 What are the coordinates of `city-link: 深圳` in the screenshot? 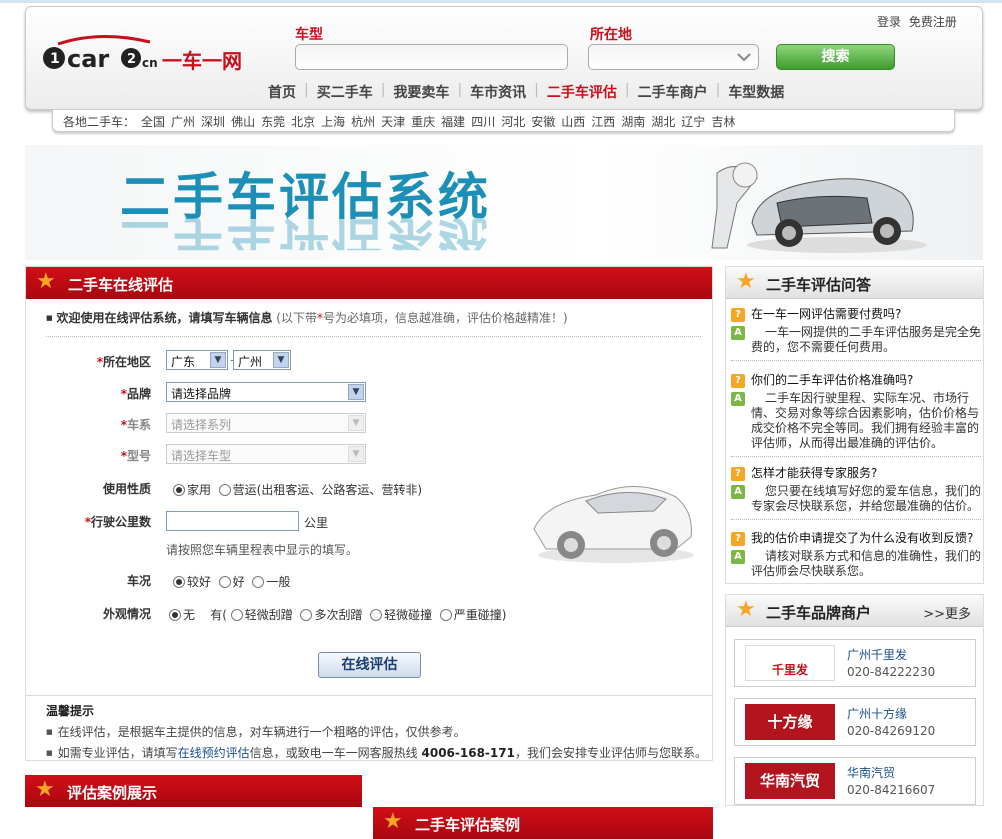 It's located at (213, 121).